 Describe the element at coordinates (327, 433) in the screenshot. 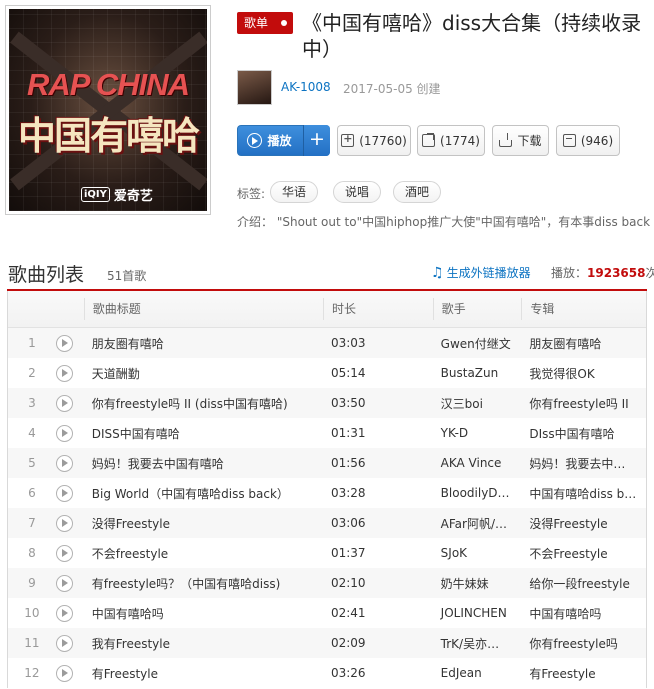

I see `table-row: 4 DISS中国有嘻哈 01:31 YK-D DIss中国有嘻哈` at that location.